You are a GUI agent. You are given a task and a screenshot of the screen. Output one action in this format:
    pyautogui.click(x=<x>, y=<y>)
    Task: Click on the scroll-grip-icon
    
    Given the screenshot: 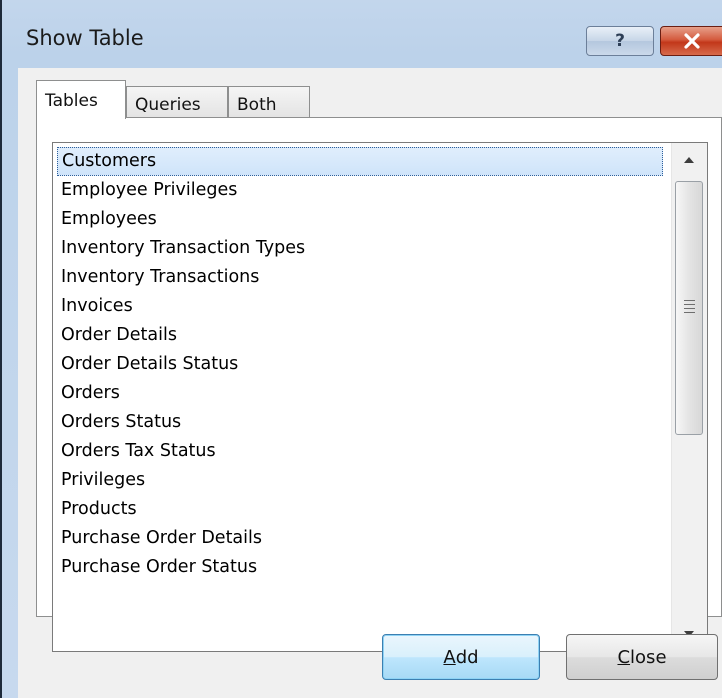 What is the action you would take?
    pyautogui.click(x=689, y=308)
    